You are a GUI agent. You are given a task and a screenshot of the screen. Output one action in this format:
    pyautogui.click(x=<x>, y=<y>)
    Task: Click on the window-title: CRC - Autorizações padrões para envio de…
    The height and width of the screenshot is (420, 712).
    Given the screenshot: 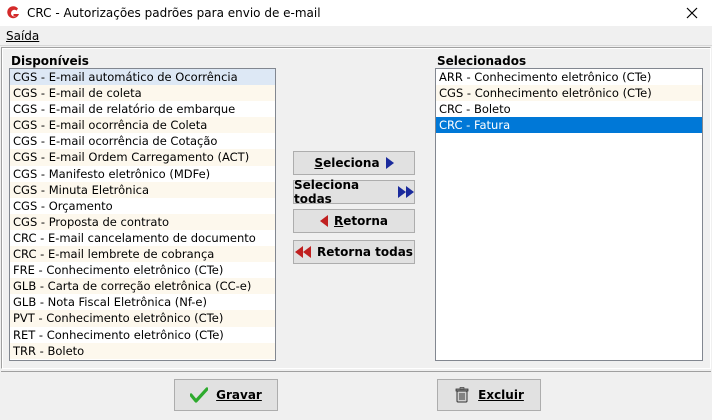 What is the action you would take?
    pyautogui.click(x=174, y=13)
    